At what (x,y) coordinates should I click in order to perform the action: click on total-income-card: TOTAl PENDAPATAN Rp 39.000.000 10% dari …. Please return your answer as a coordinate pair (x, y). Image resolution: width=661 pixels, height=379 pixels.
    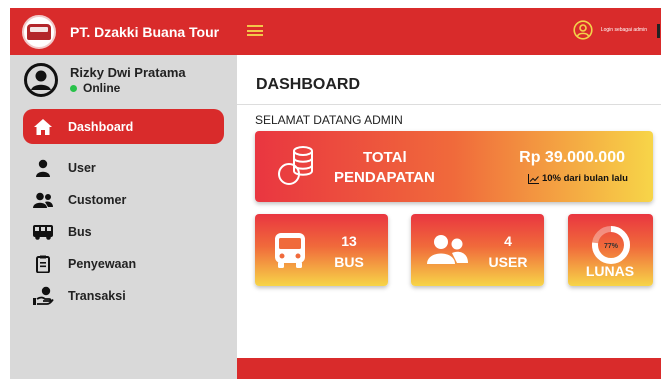
    Looking at the image, I should click on (454, 166).